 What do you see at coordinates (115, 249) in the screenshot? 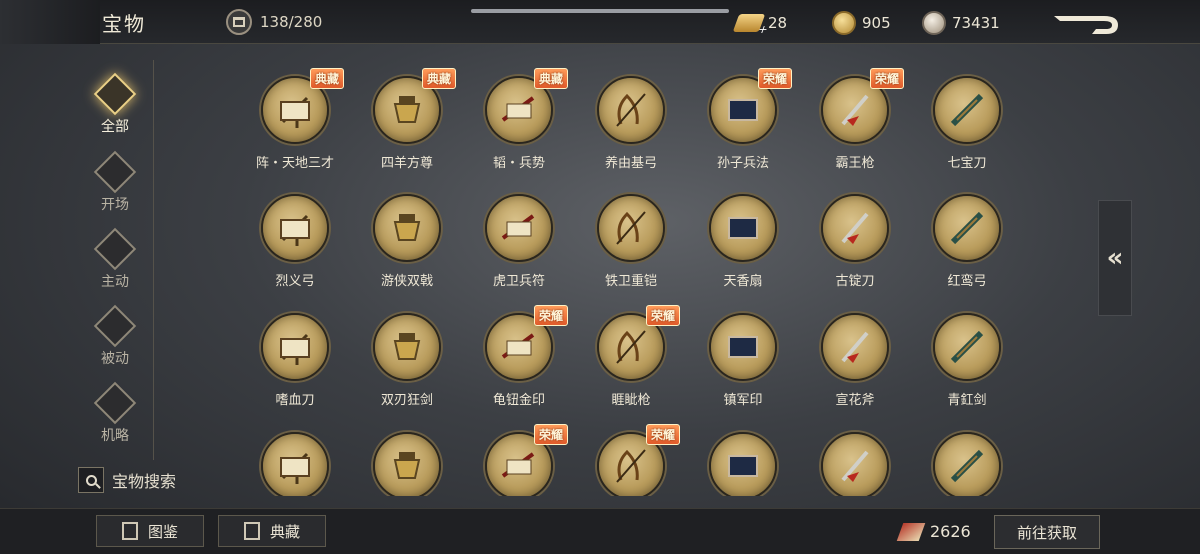
I see `active-icon` at bounding box center [115, 249].